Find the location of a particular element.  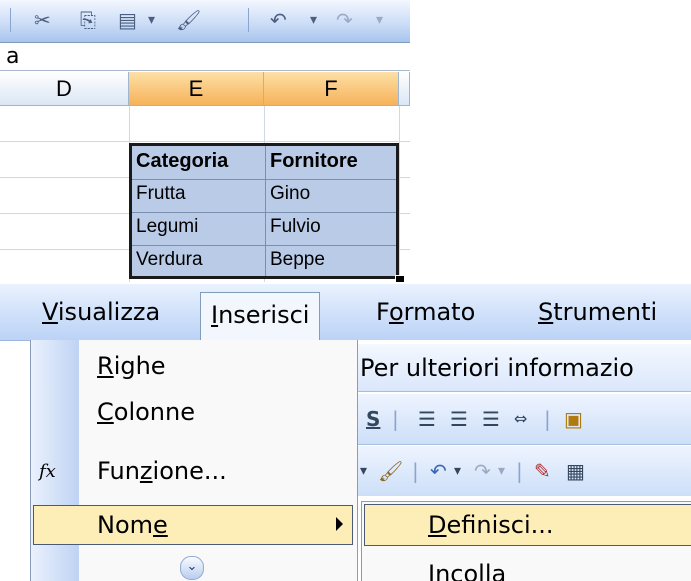

menu-item-incolla: Incolla is located at coordinates (467, 566).